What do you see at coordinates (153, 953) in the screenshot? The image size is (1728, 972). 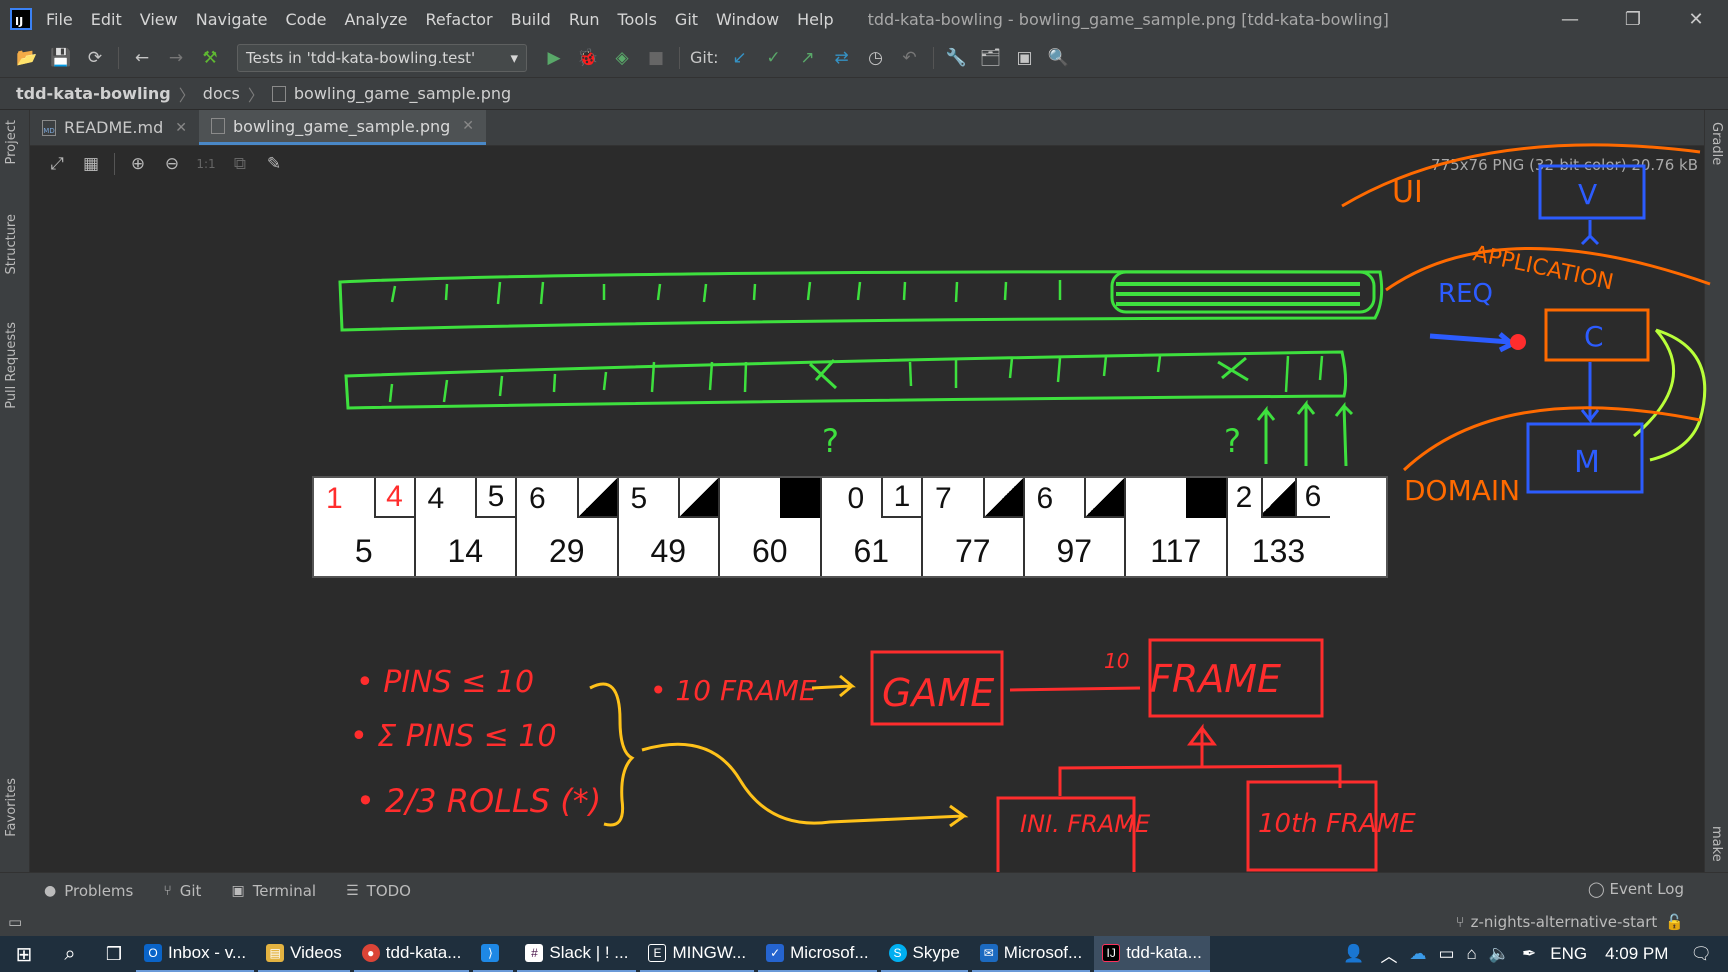 I see `outlook-icon: O` at bounding box center [153, 953].